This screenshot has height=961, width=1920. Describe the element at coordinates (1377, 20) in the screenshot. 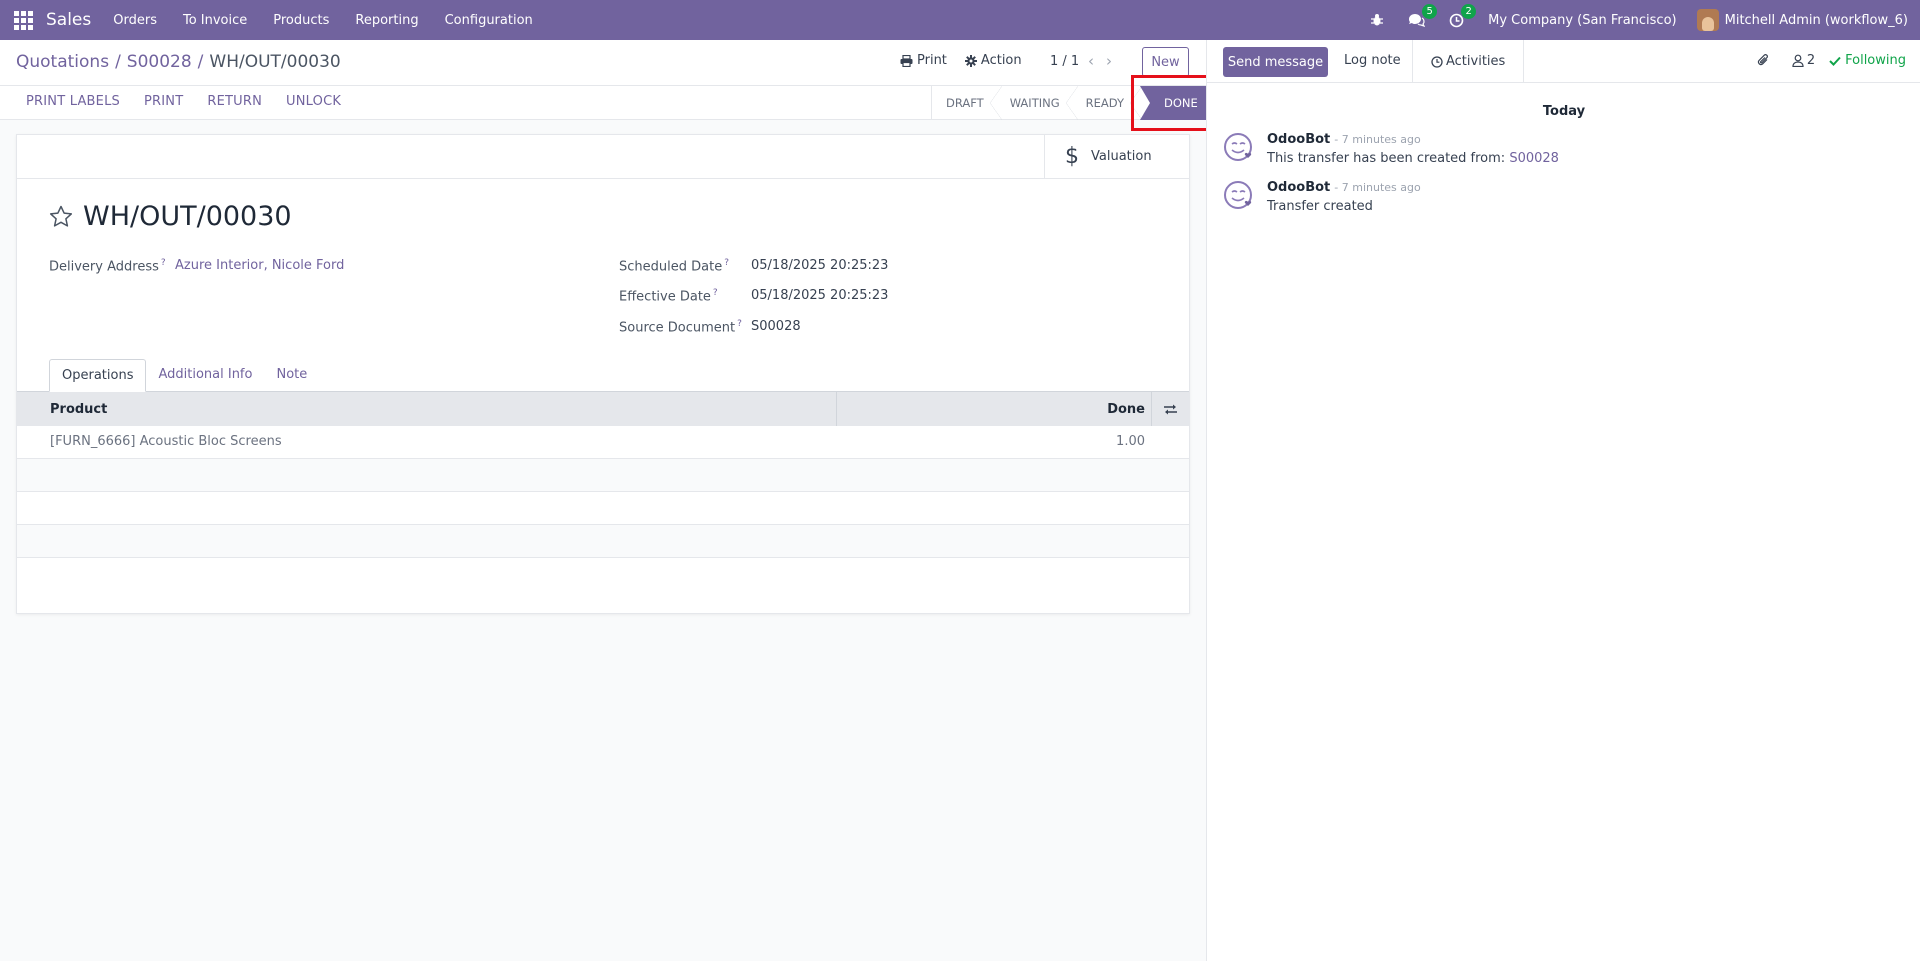

I see `bug-icon` at that location.